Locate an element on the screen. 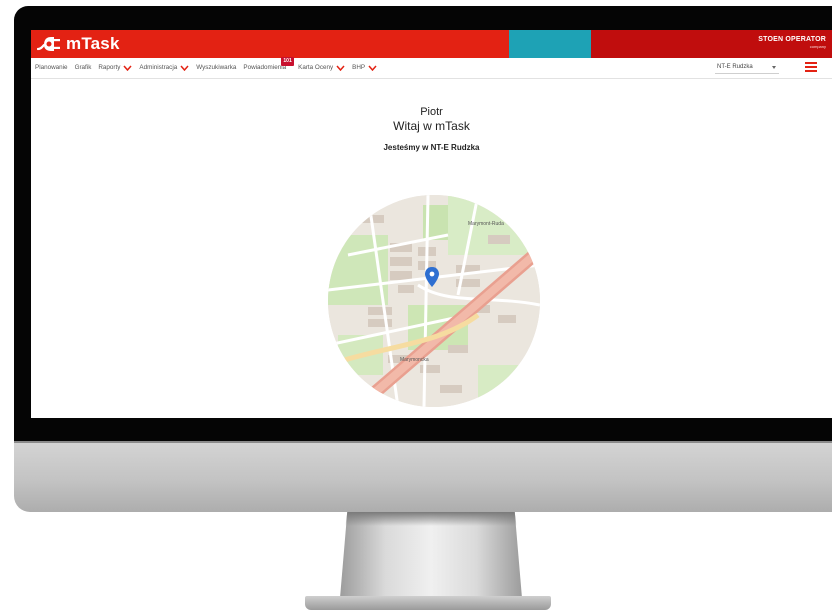 Image resolution: width=832 pixels, height=614 pixels. location-map: Marymont-Ruda Marymoncka is located at coordinates (434, 301).